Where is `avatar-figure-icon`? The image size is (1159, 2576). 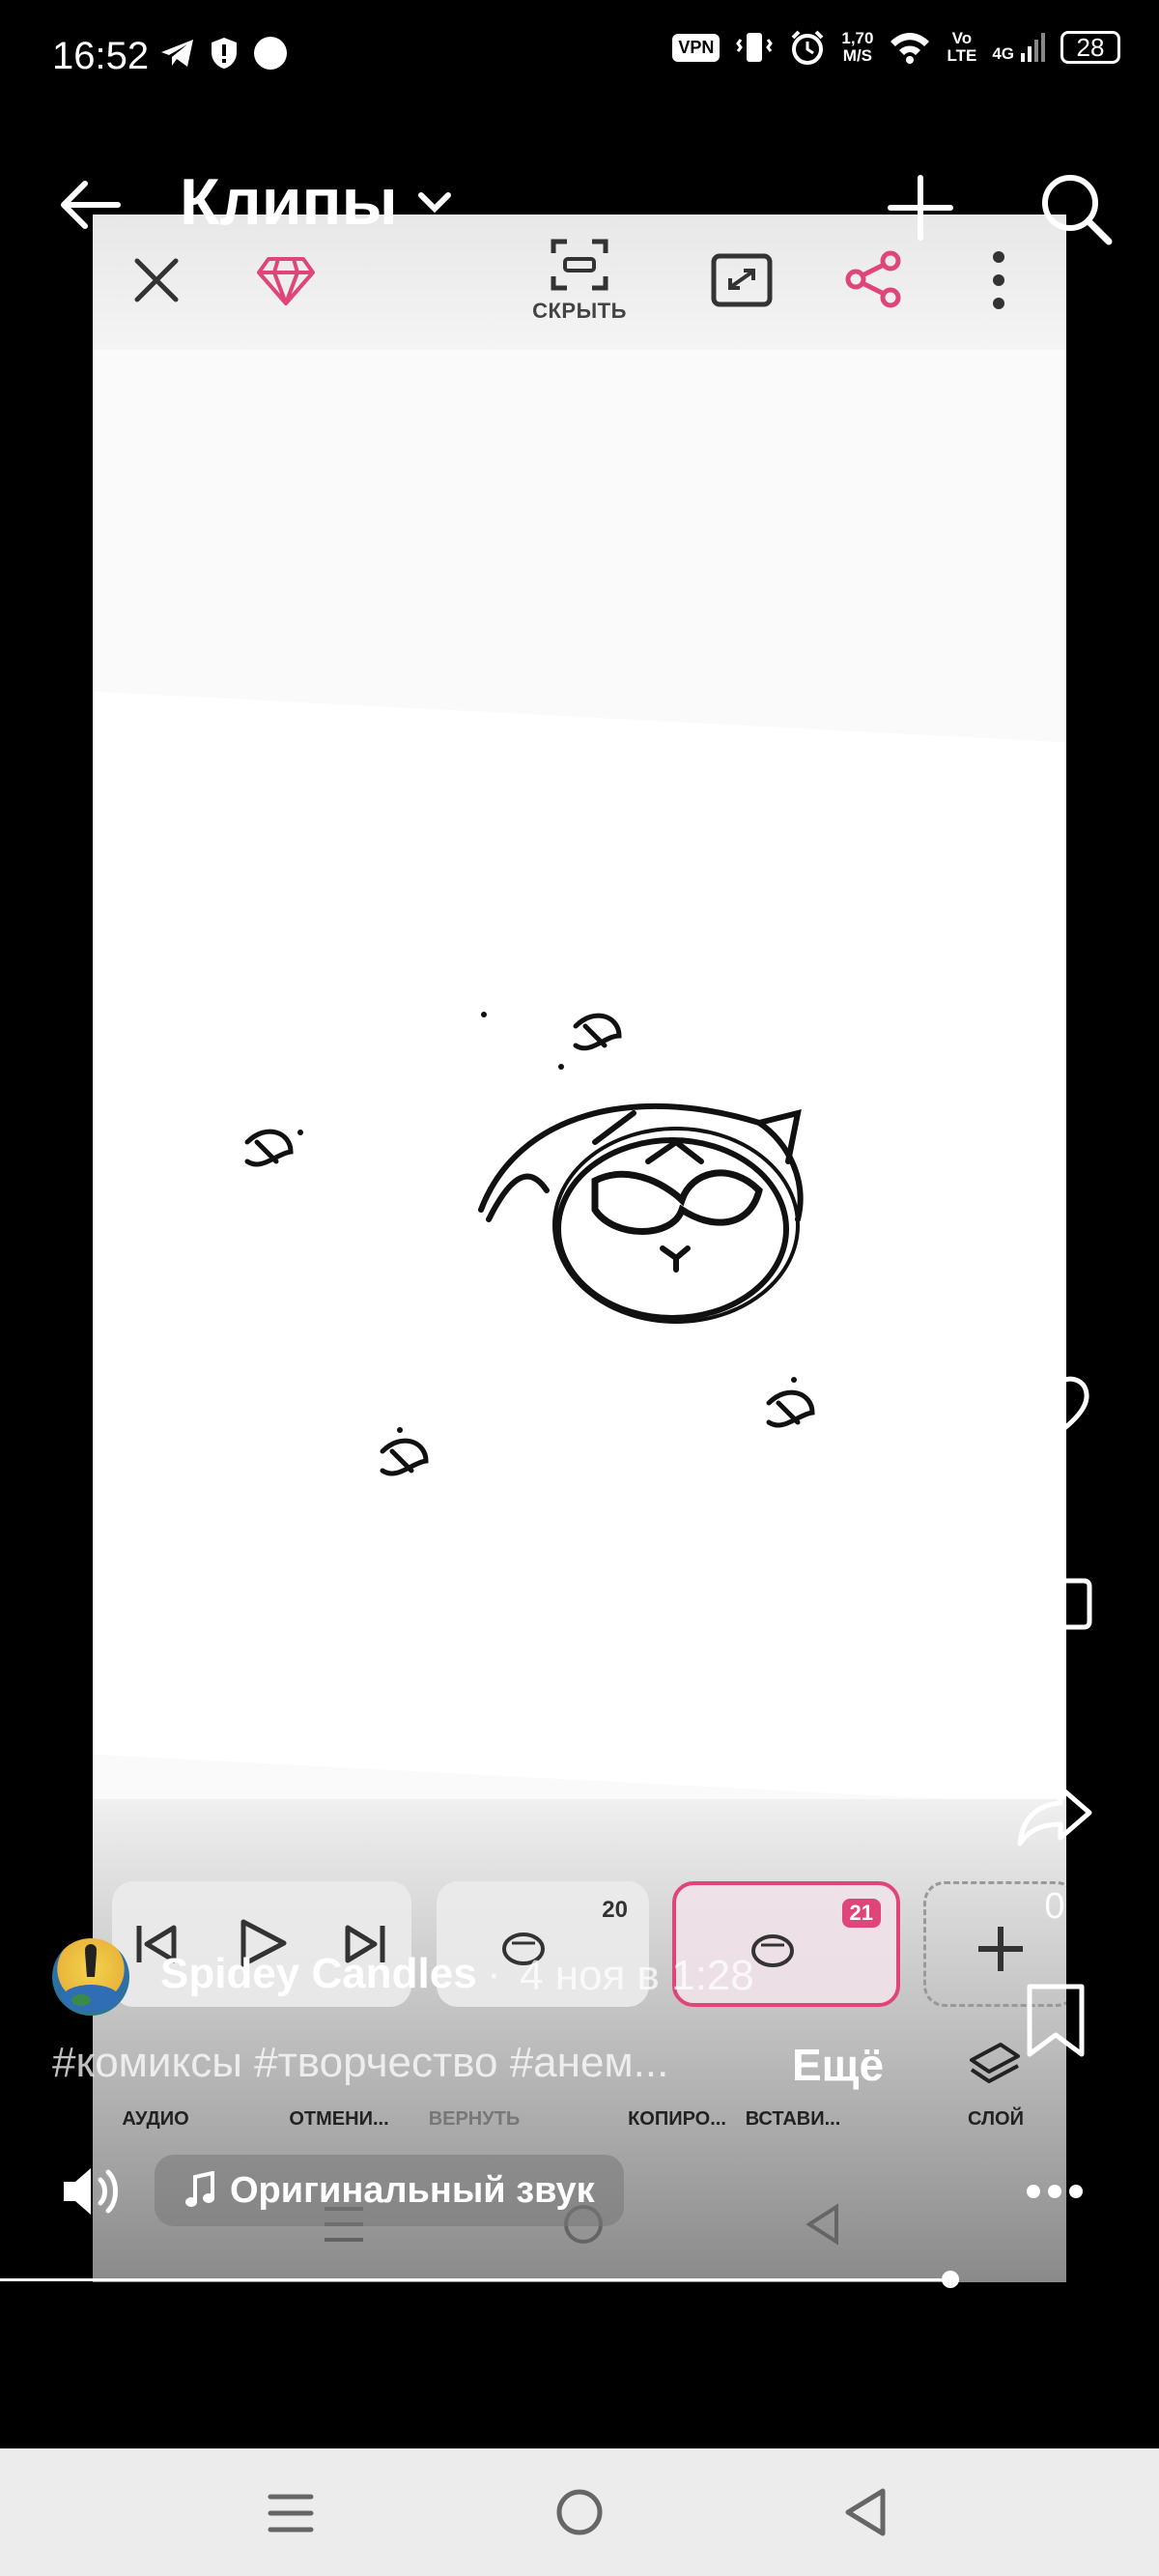
avatar-figure-icon is located at coordinates (91, 1978).